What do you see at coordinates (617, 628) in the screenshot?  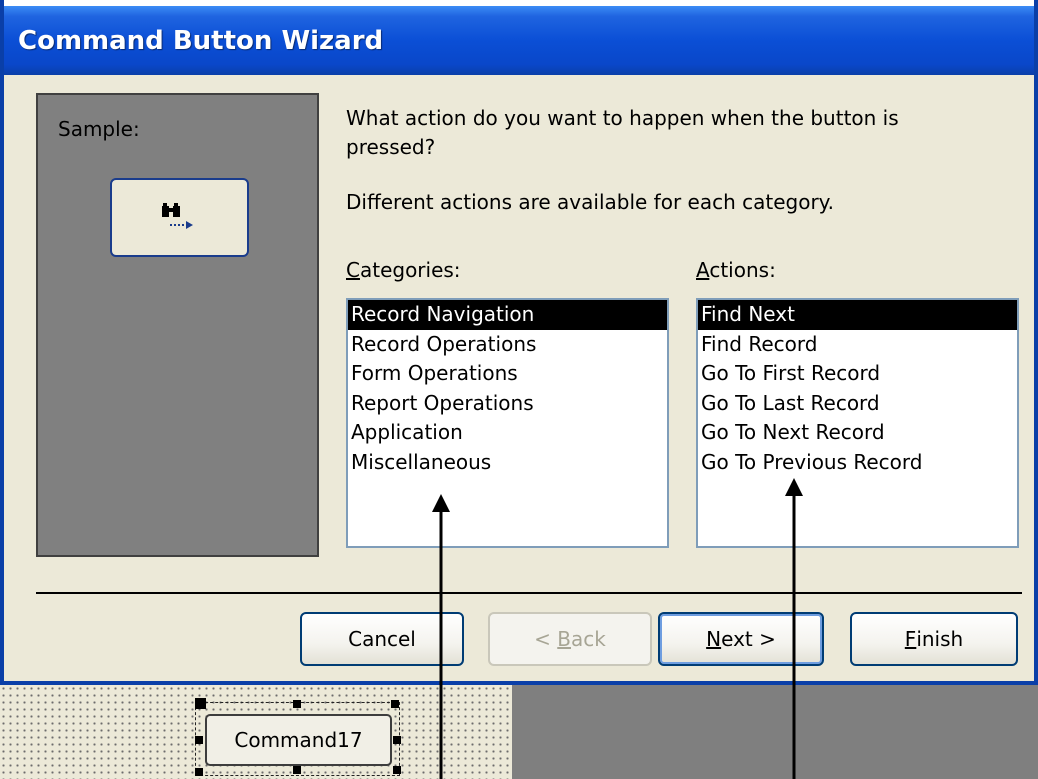 I see `annotation-arrows` at bounding box center [617, 628].